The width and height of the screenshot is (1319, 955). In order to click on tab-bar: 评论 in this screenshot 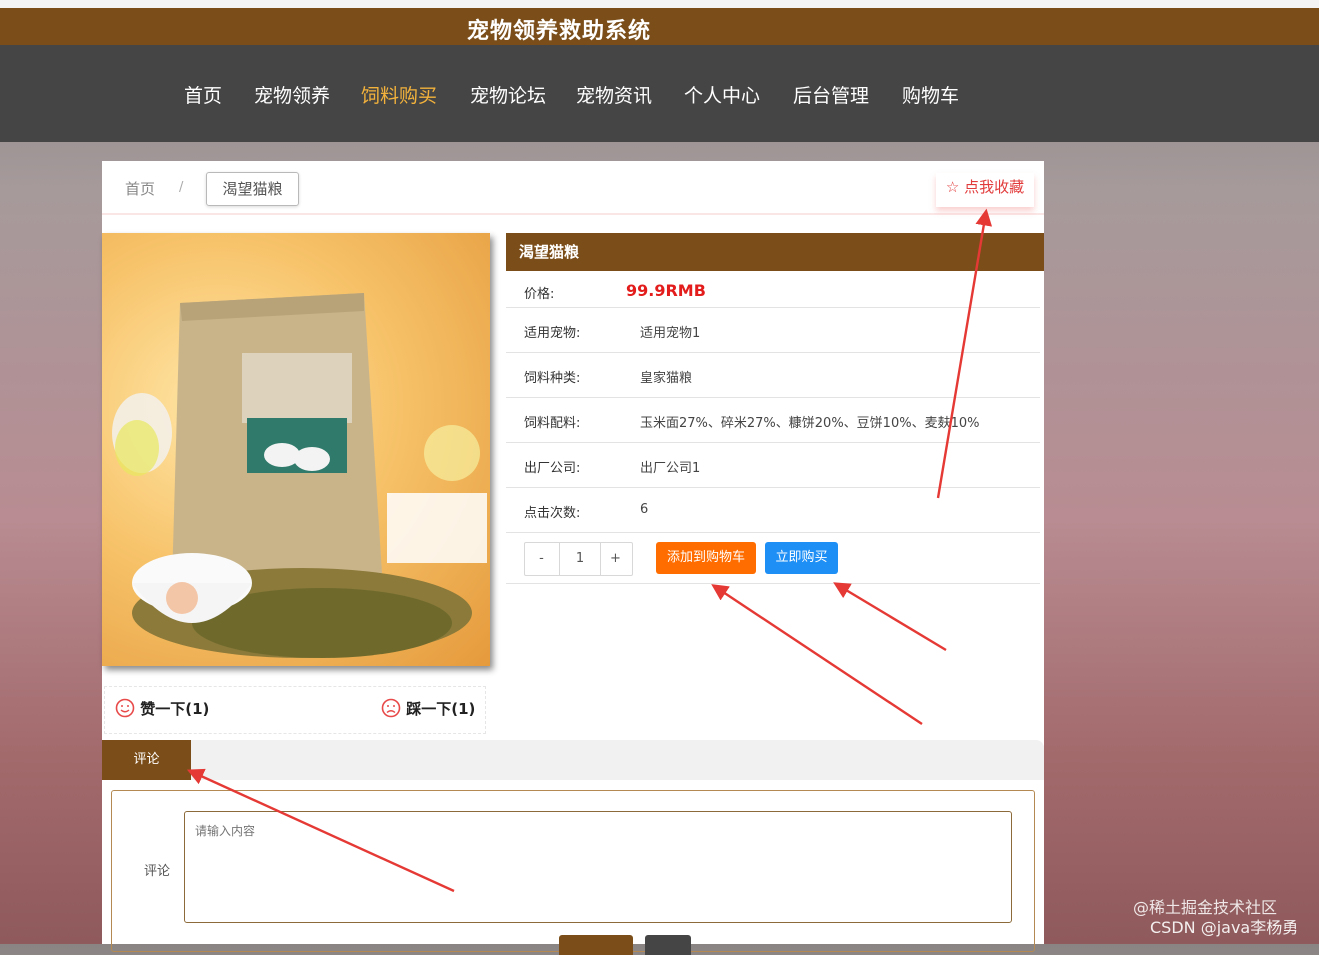, I will do `click(573, 760)`.